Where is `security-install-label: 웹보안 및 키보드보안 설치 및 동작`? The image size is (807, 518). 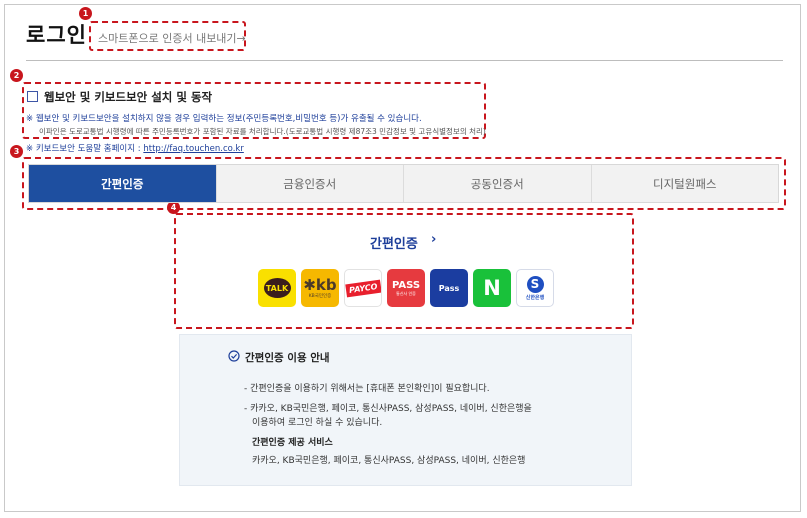 security-install-label: 웹보안 및 키보드보안 설치 및 동작 is located at coordinates (128, 97).